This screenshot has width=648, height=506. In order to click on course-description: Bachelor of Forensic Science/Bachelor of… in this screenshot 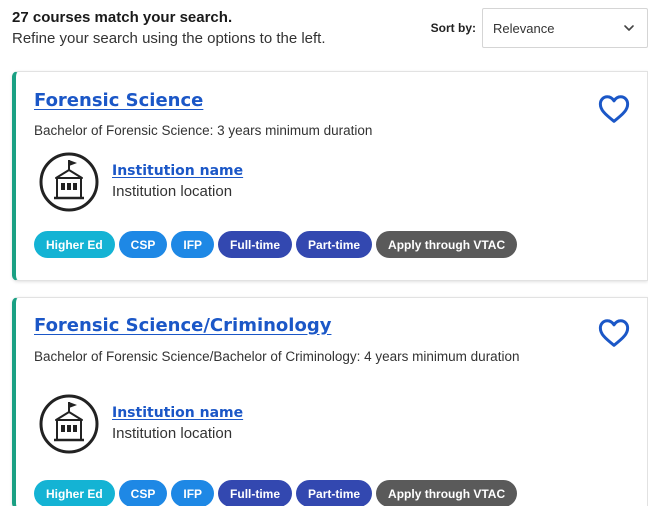, I will do `click(277, 356)`.